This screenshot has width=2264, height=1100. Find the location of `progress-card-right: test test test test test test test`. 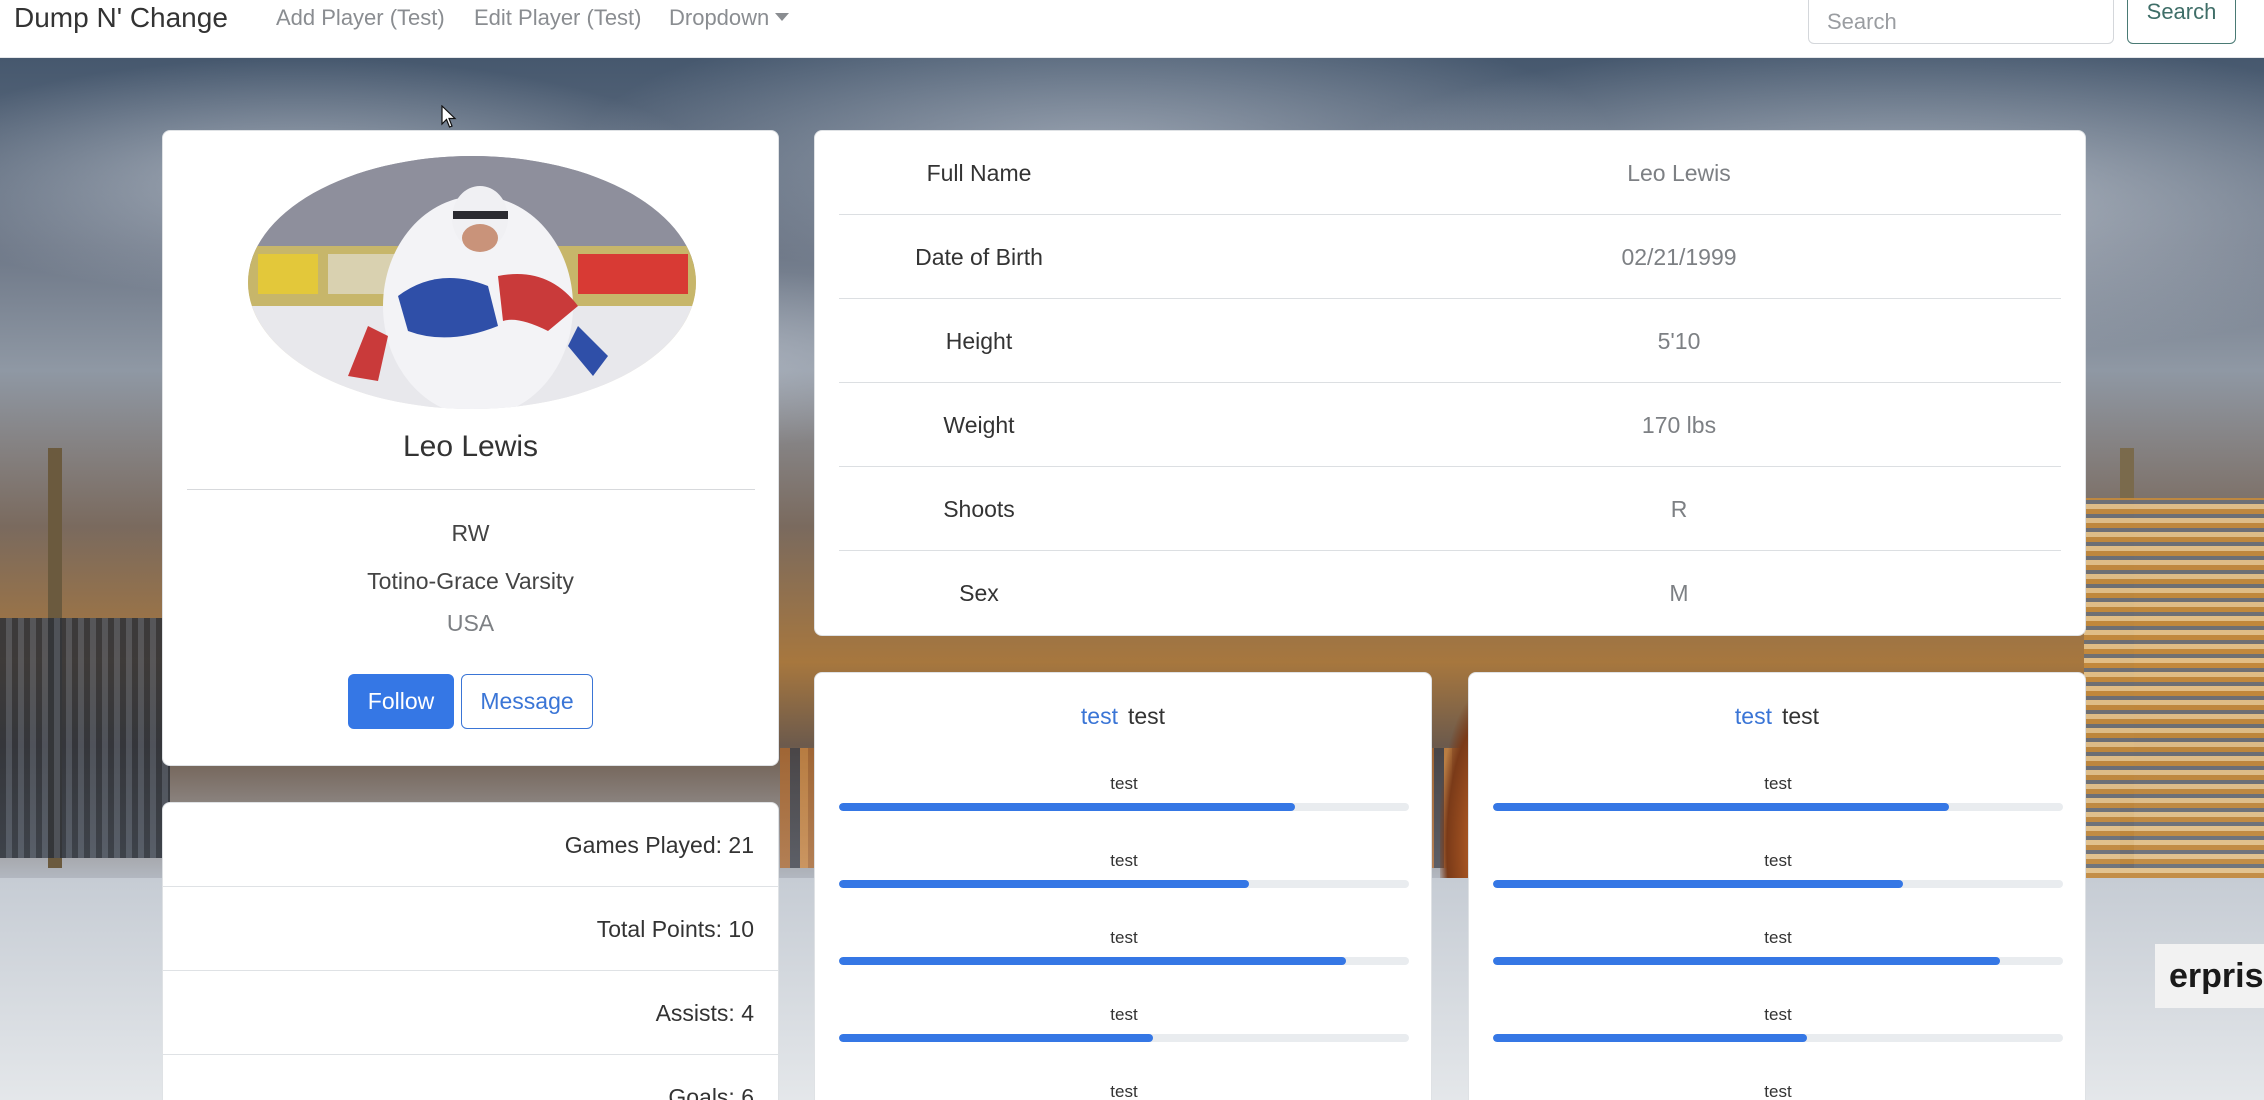

progress-card-right: test test test test test test test is located at coordinates (1777, 886).